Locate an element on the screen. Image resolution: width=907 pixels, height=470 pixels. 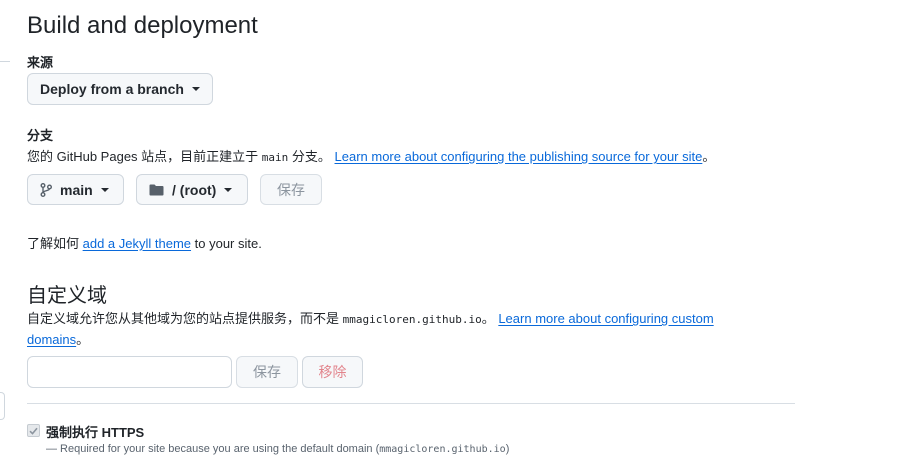
folder-select-label: / (root) is located at coordinates (194, 189).